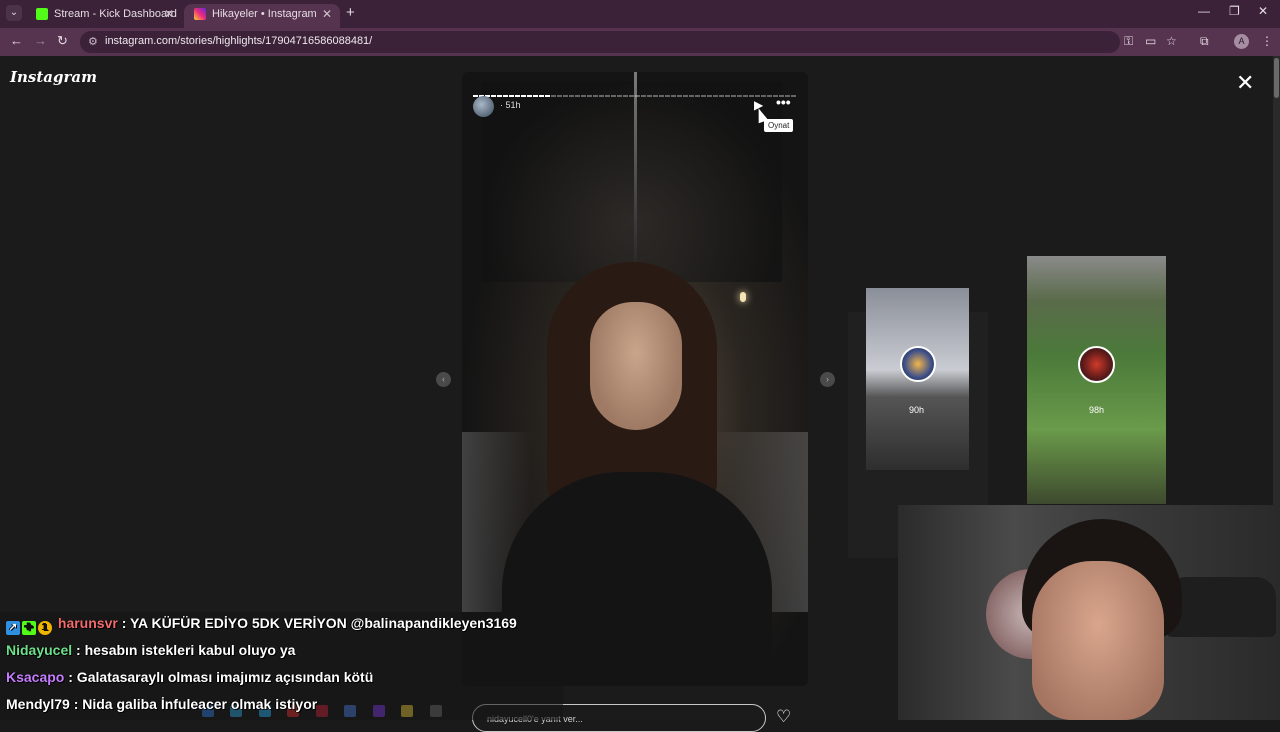 The height and width of the screenshot is (732, 1280). Describe the element at coordinates (195, 704) in the screenshot. I see `chat-text: : Nida galiba İnfuleacer olmak istiyor` at that location.